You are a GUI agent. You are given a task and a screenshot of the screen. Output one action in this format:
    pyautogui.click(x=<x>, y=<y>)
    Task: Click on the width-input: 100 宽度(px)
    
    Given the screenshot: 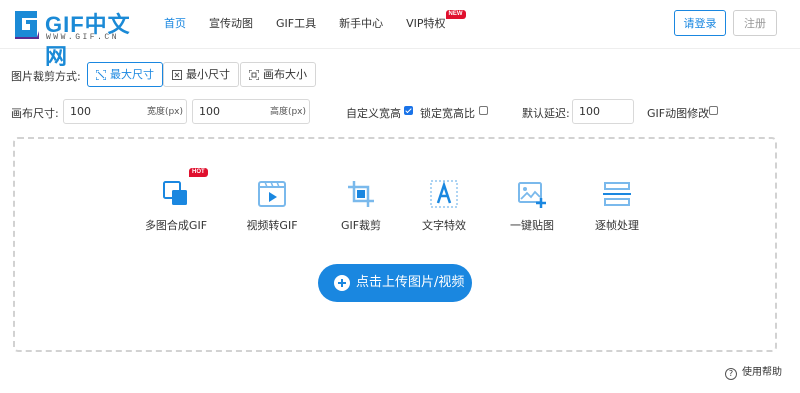 What is the action you would take?
    pyautogui.click(x=125, y=111)
    